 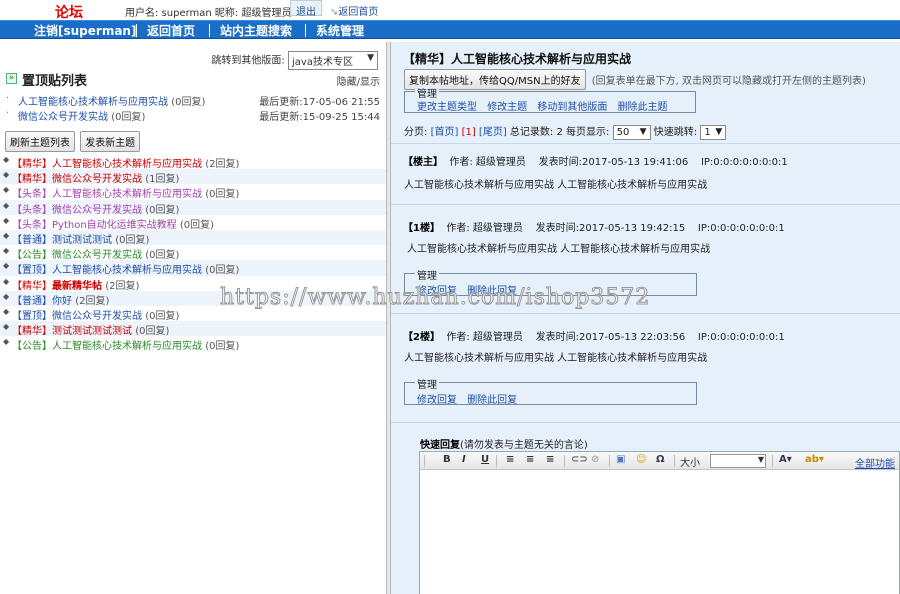 What do you see at coordinates (447, 107) in the screenshot?
I see `change-type-link: 更改主题类型` at bounding box center [447, 107].